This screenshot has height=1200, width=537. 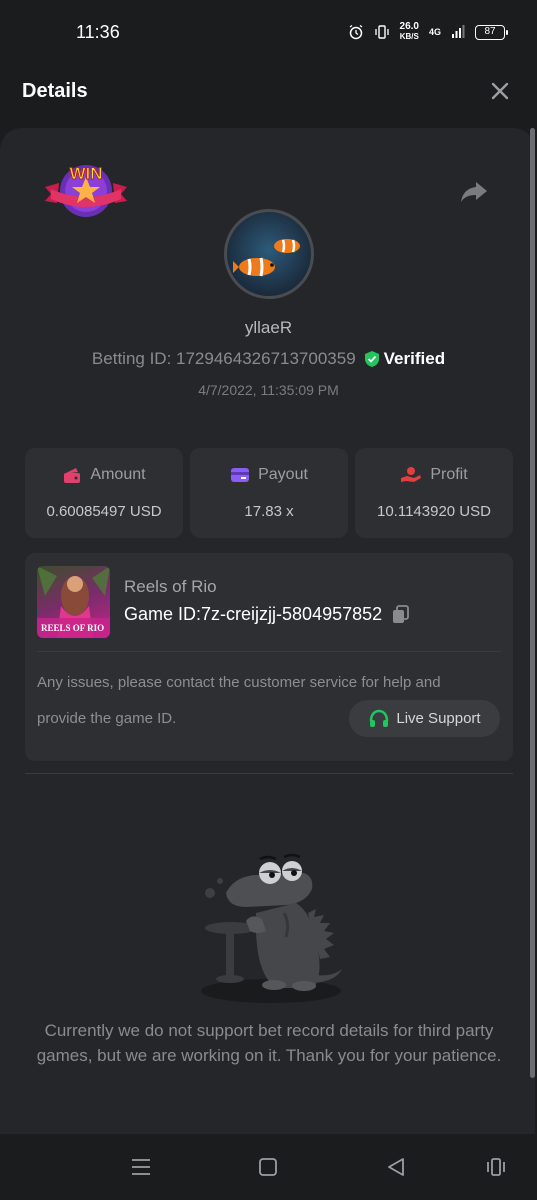 What do you see at coordinates (379, 718) in the screenshot?
I see `headset-icon` at bounding box center [379, 718].